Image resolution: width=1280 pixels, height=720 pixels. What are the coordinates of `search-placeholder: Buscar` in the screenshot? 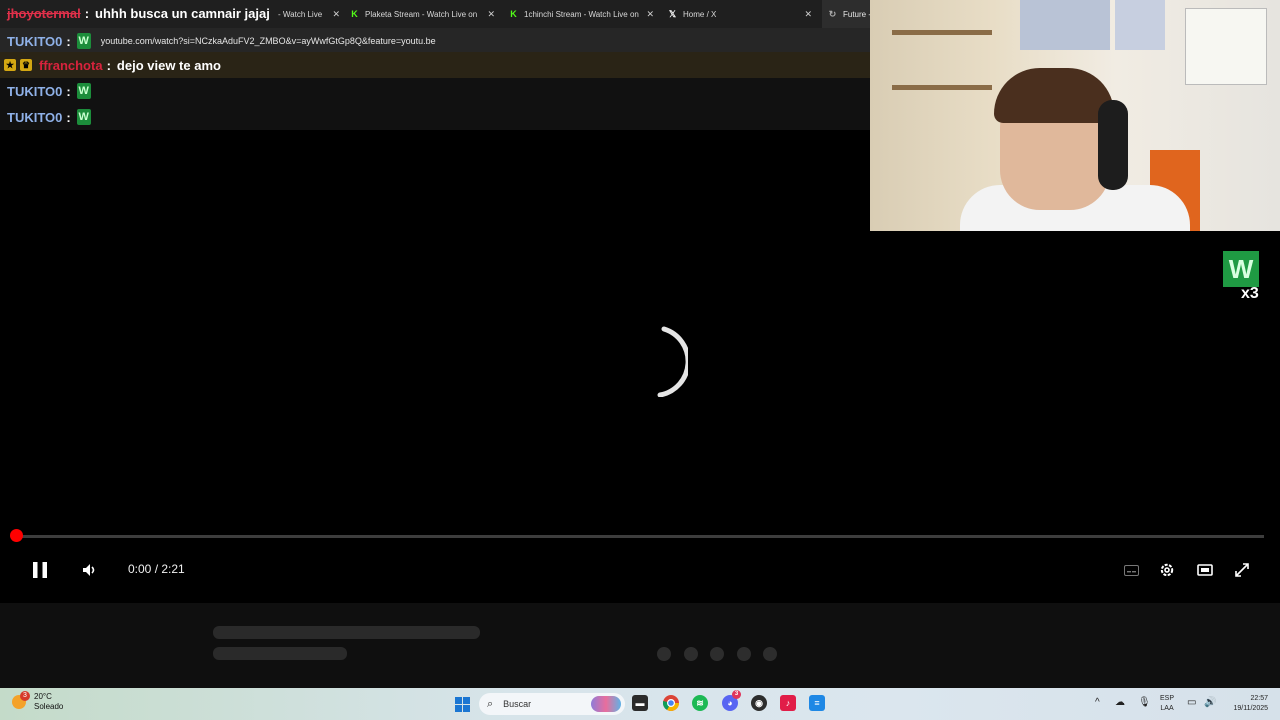 It's located at (517, 704).